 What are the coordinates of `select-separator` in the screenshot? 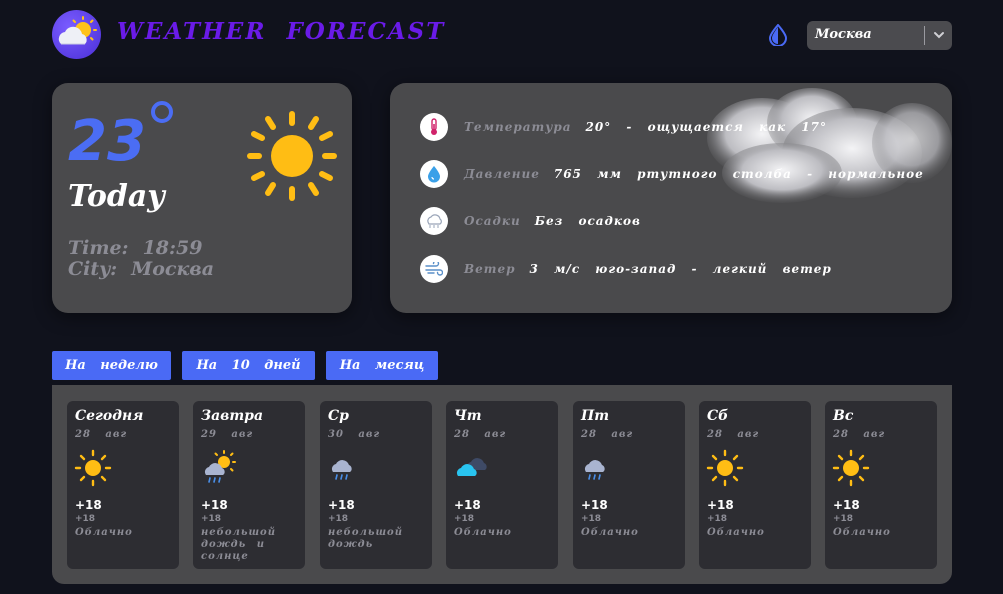 It's located at (924, 35).